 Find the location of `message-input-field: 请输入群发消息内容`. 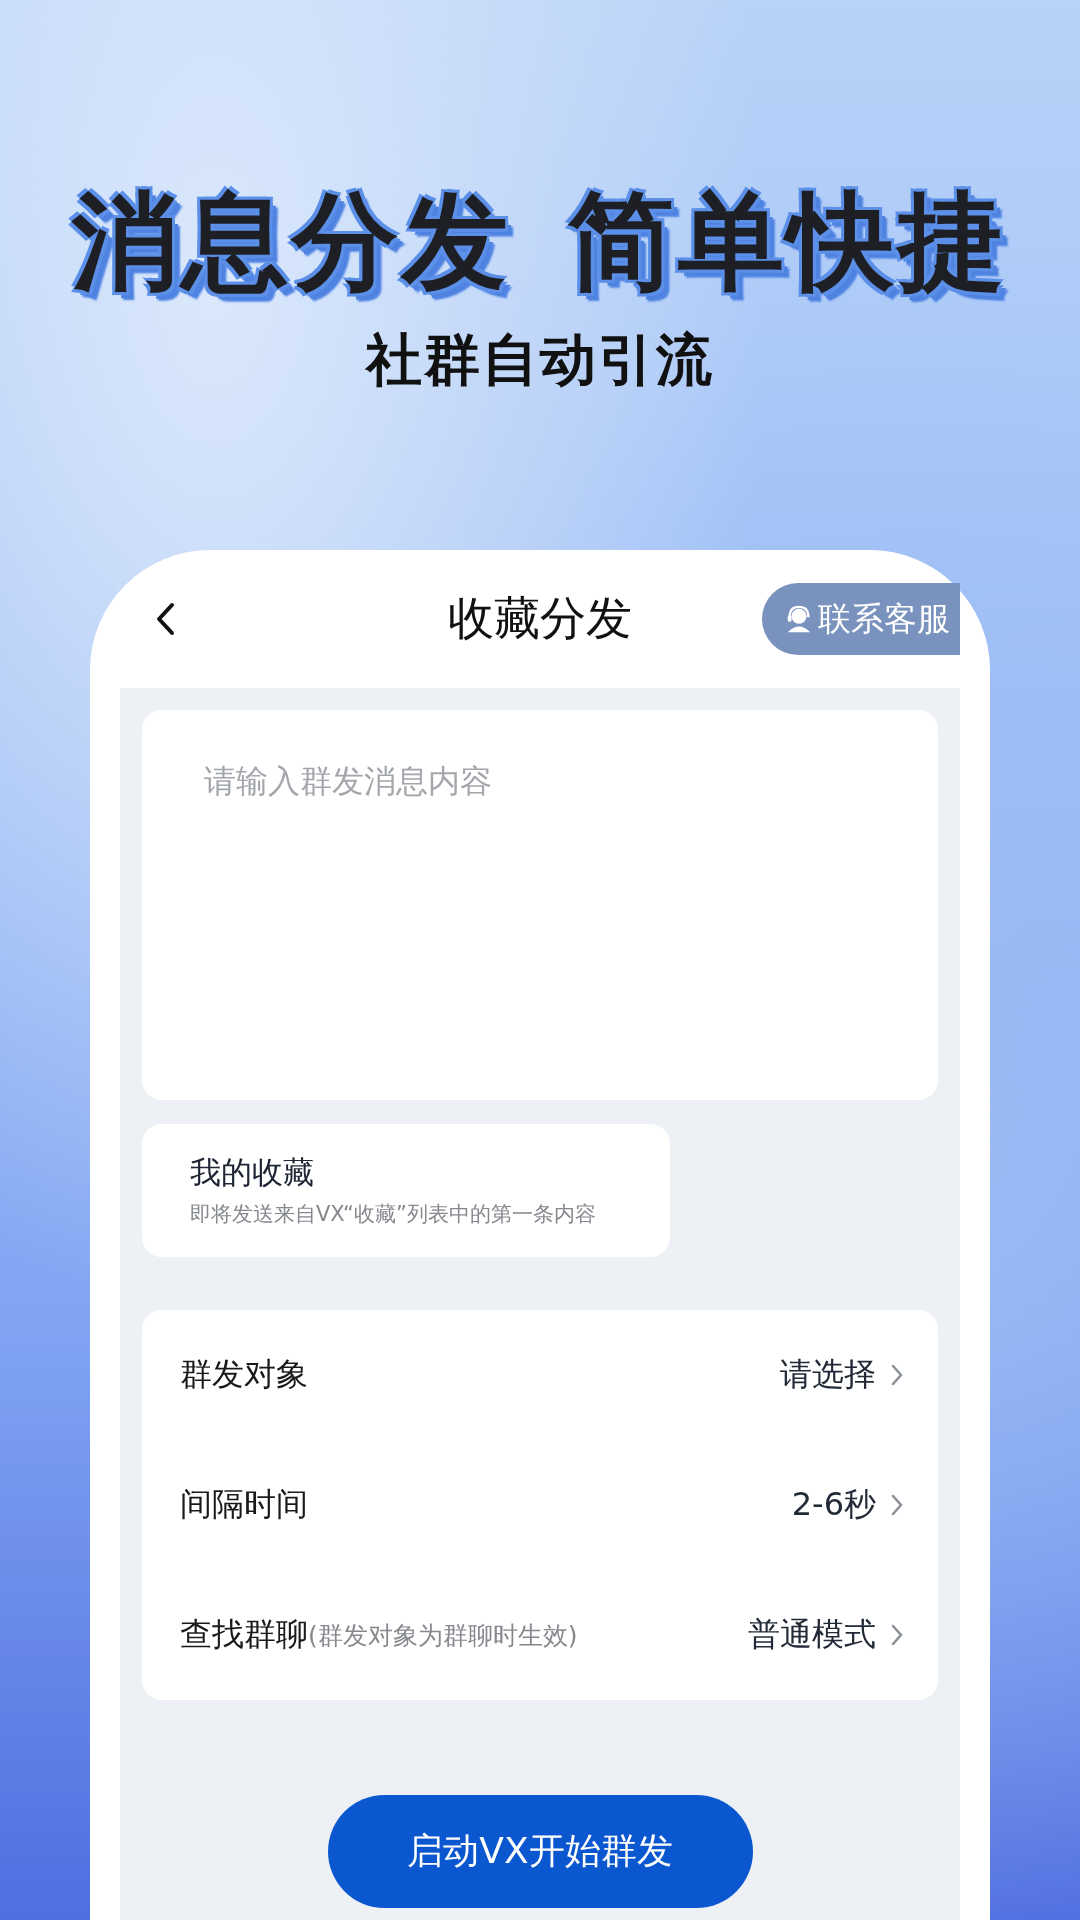

message-input-field: 请输入群发消息内容 is located at coordinates (540, 905).